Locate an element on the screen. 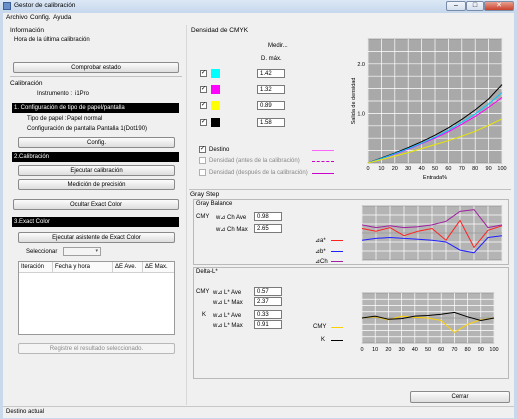 The image size is (517, 419). black-dmax-value: 1.58 is located at coordinates (271, 122).